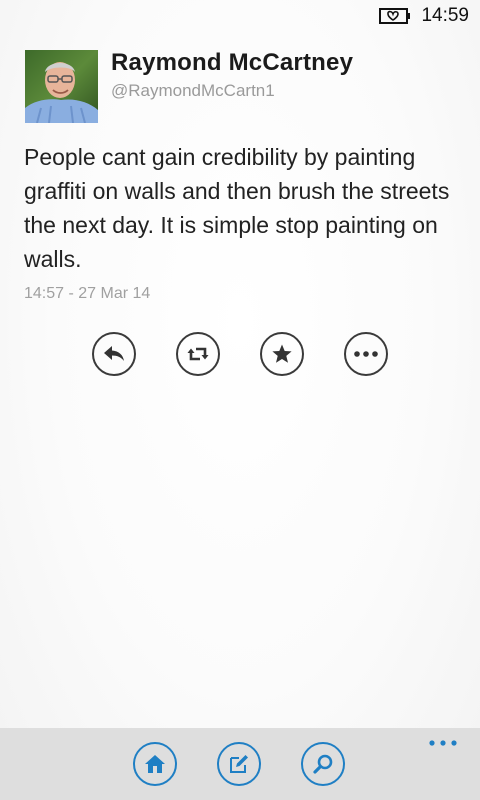 Image resolution: width=480 pixels, height=800 pixels. I want to click on reply-icon, so click(114, 353).